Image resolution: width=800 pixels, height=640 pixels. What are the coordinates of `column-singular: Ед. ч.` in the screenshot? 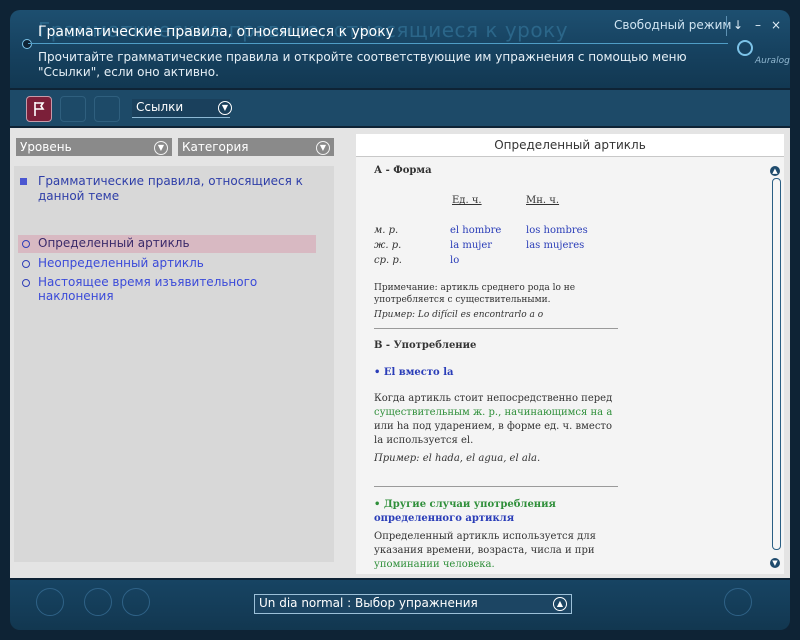 It's located at (467, 200).